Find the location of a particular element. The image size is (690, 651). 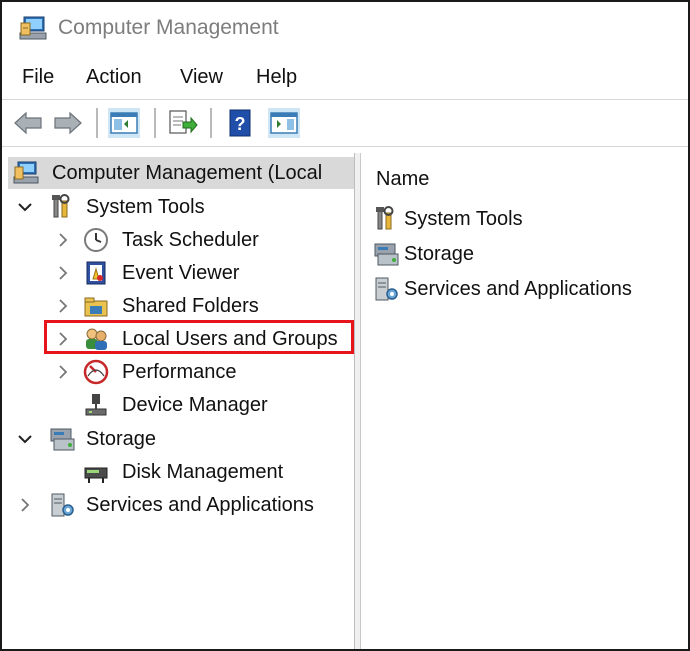

tree-item-shared-folders: Shared Folders is located at coordinates (178, 306).